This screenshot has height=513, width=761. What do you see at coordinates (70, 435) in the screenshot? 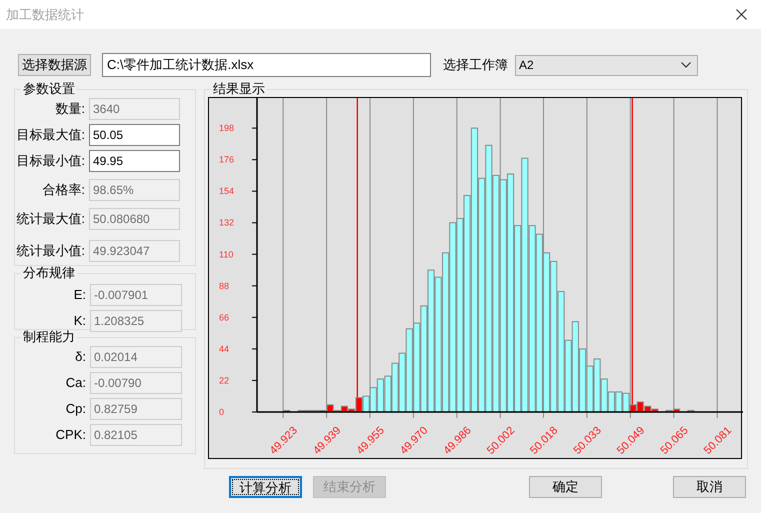
I see `field-label: CPK:` at bounding box center [70, 435].